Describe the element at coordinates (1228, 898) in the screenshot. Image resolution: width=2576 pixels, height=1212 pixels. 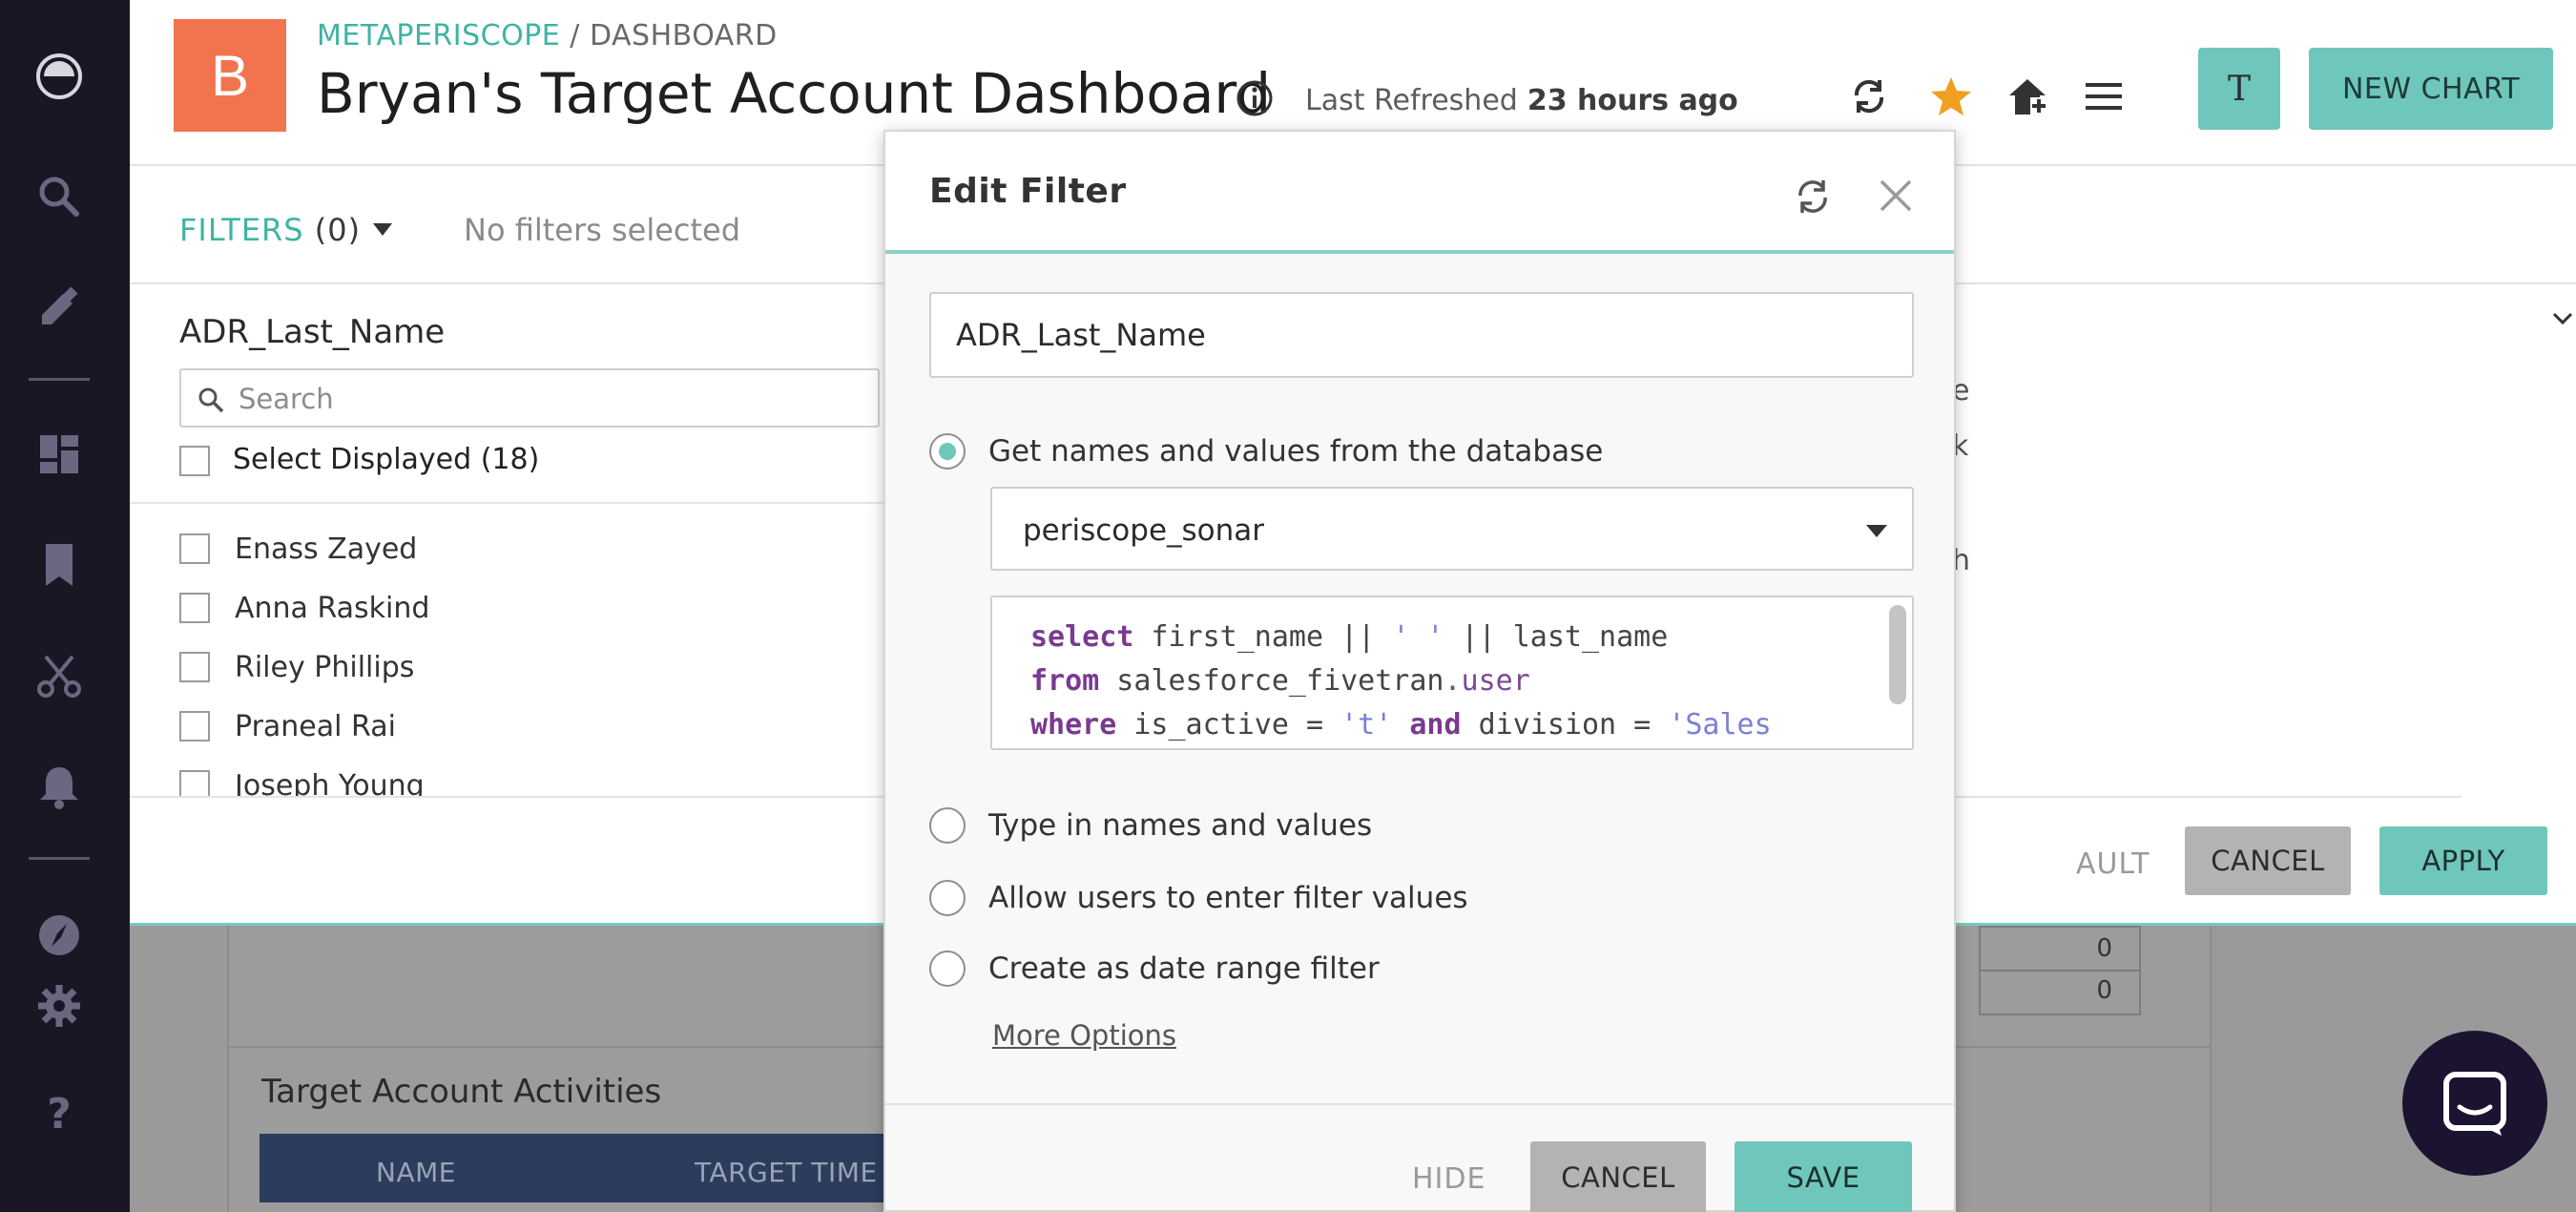
I see `option-label: Allow users to enter filter values` at that location.